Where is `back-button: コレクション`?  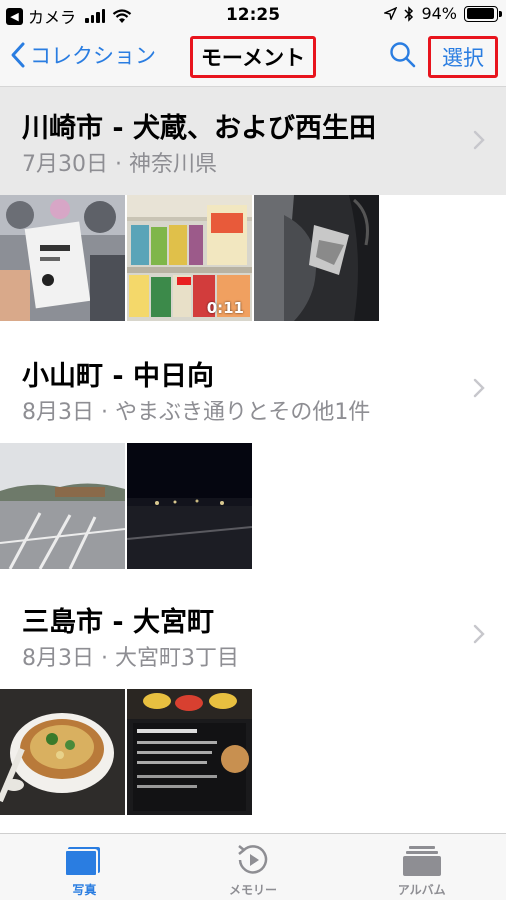
back-button: コレクション is located at coordinates (83, 55).